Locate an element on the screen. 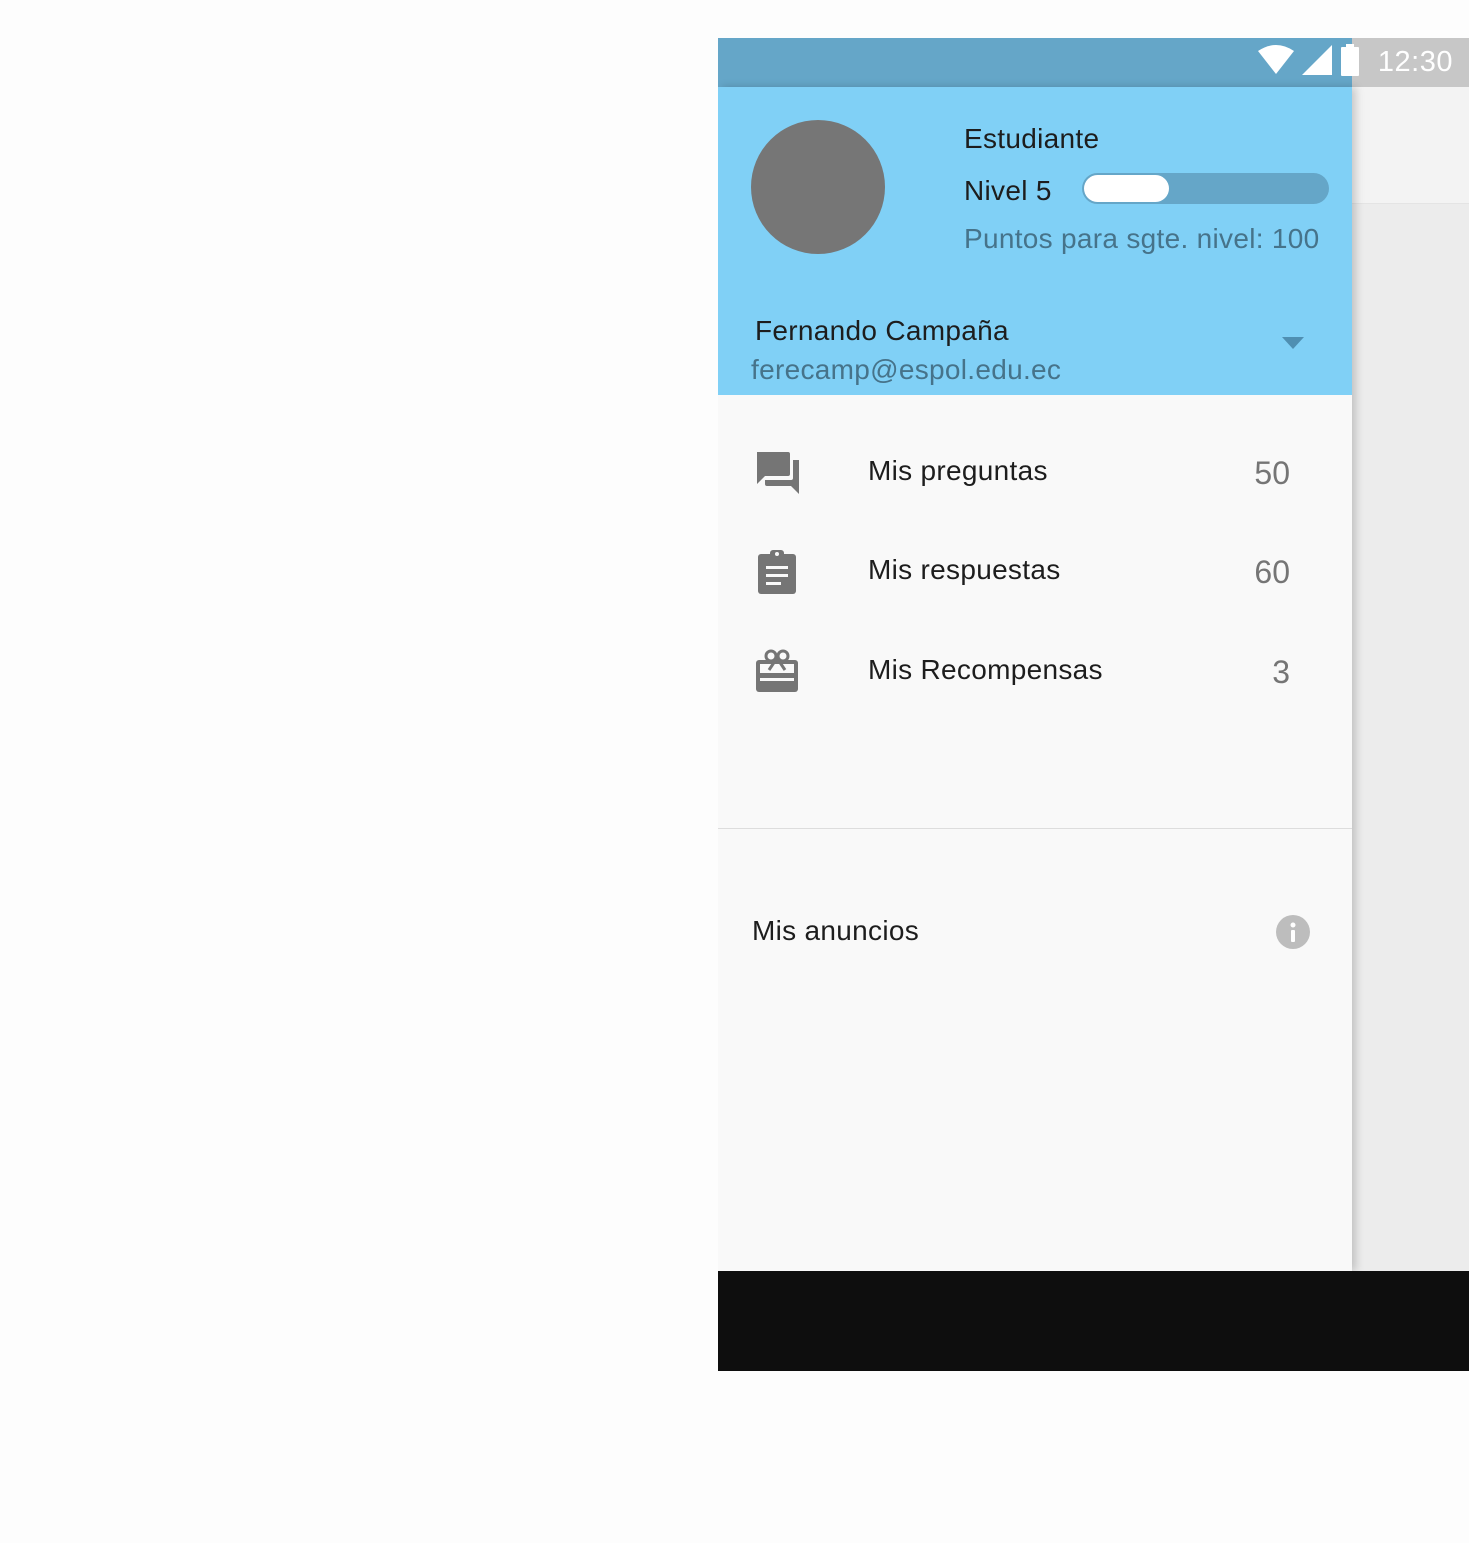 The width and height of the screenshot is (1469, 1543). status-bar: 12:30 is located at coordinates (1093, 62).